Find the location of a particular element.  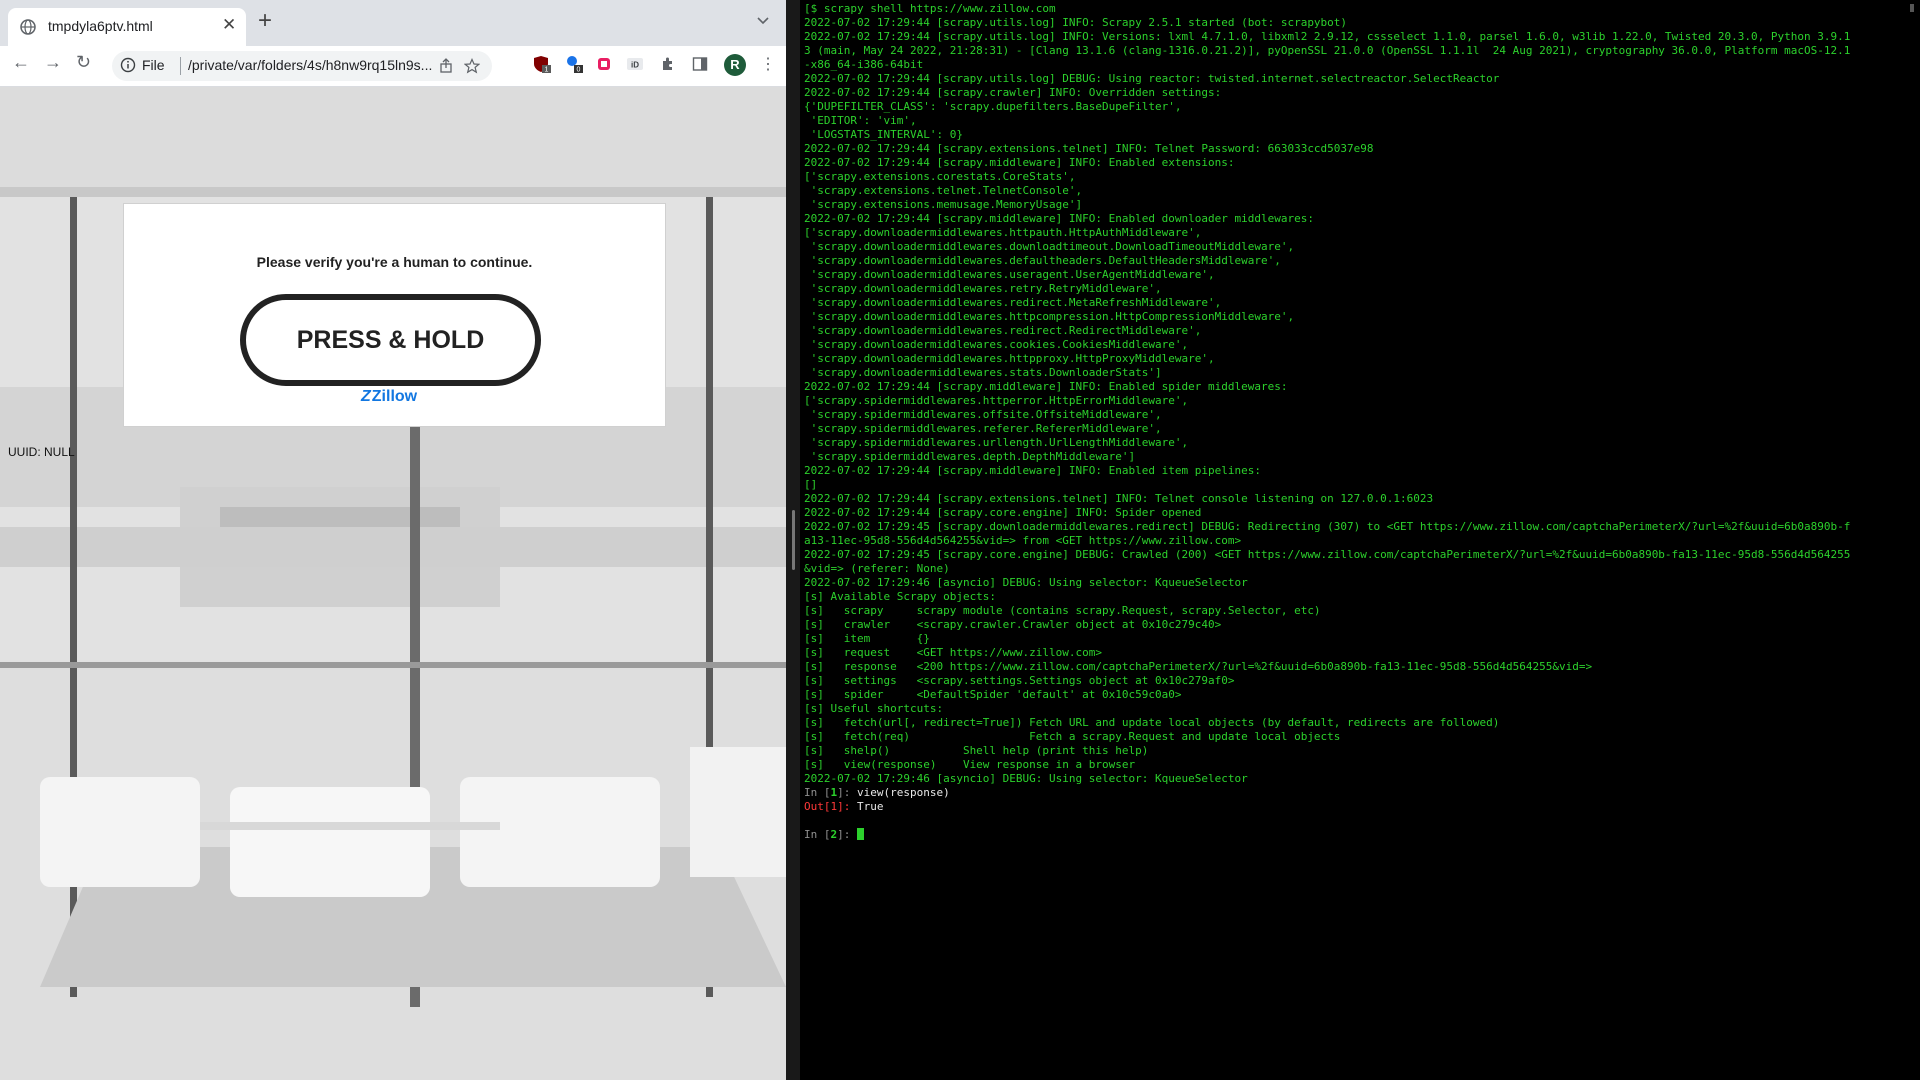

address-separator is located at coordinates (180, 66).